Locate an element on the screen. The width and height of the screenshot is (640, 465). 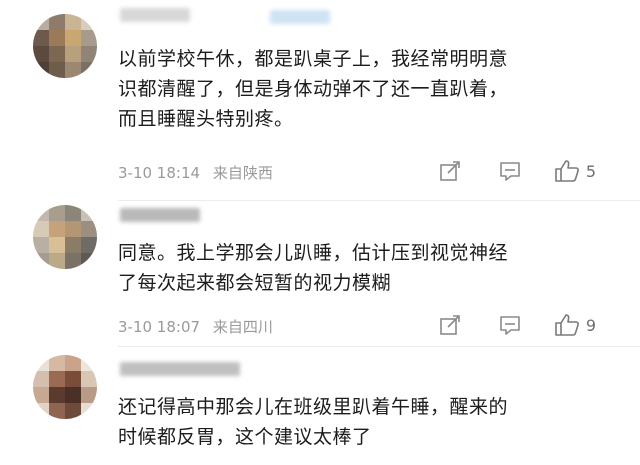
comment-meta: 3-10 18:07 来自四川 is located at coordinates (199, 326).